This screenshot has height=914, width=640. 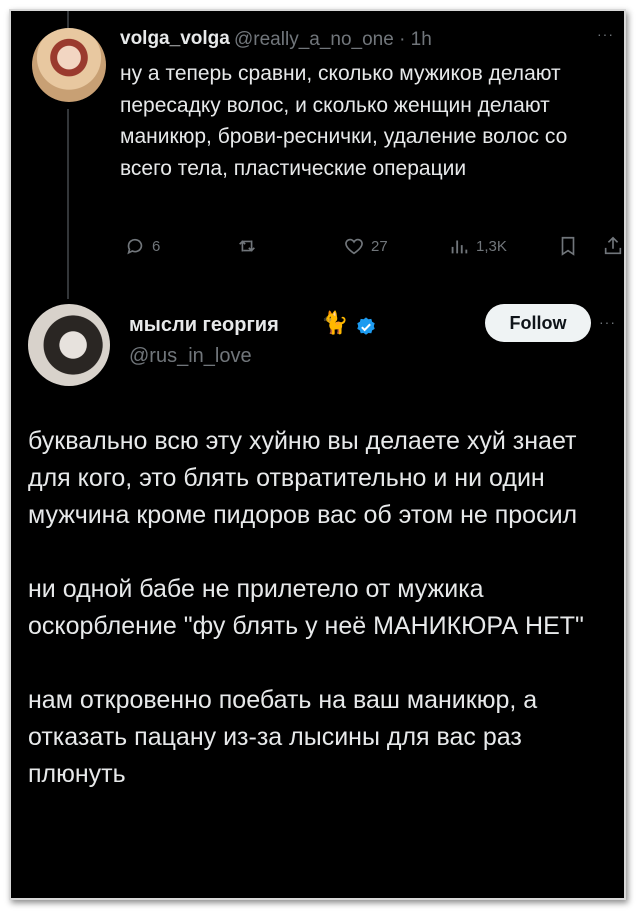 I want to click on reply-button: 6, so click(x=142, y=246).